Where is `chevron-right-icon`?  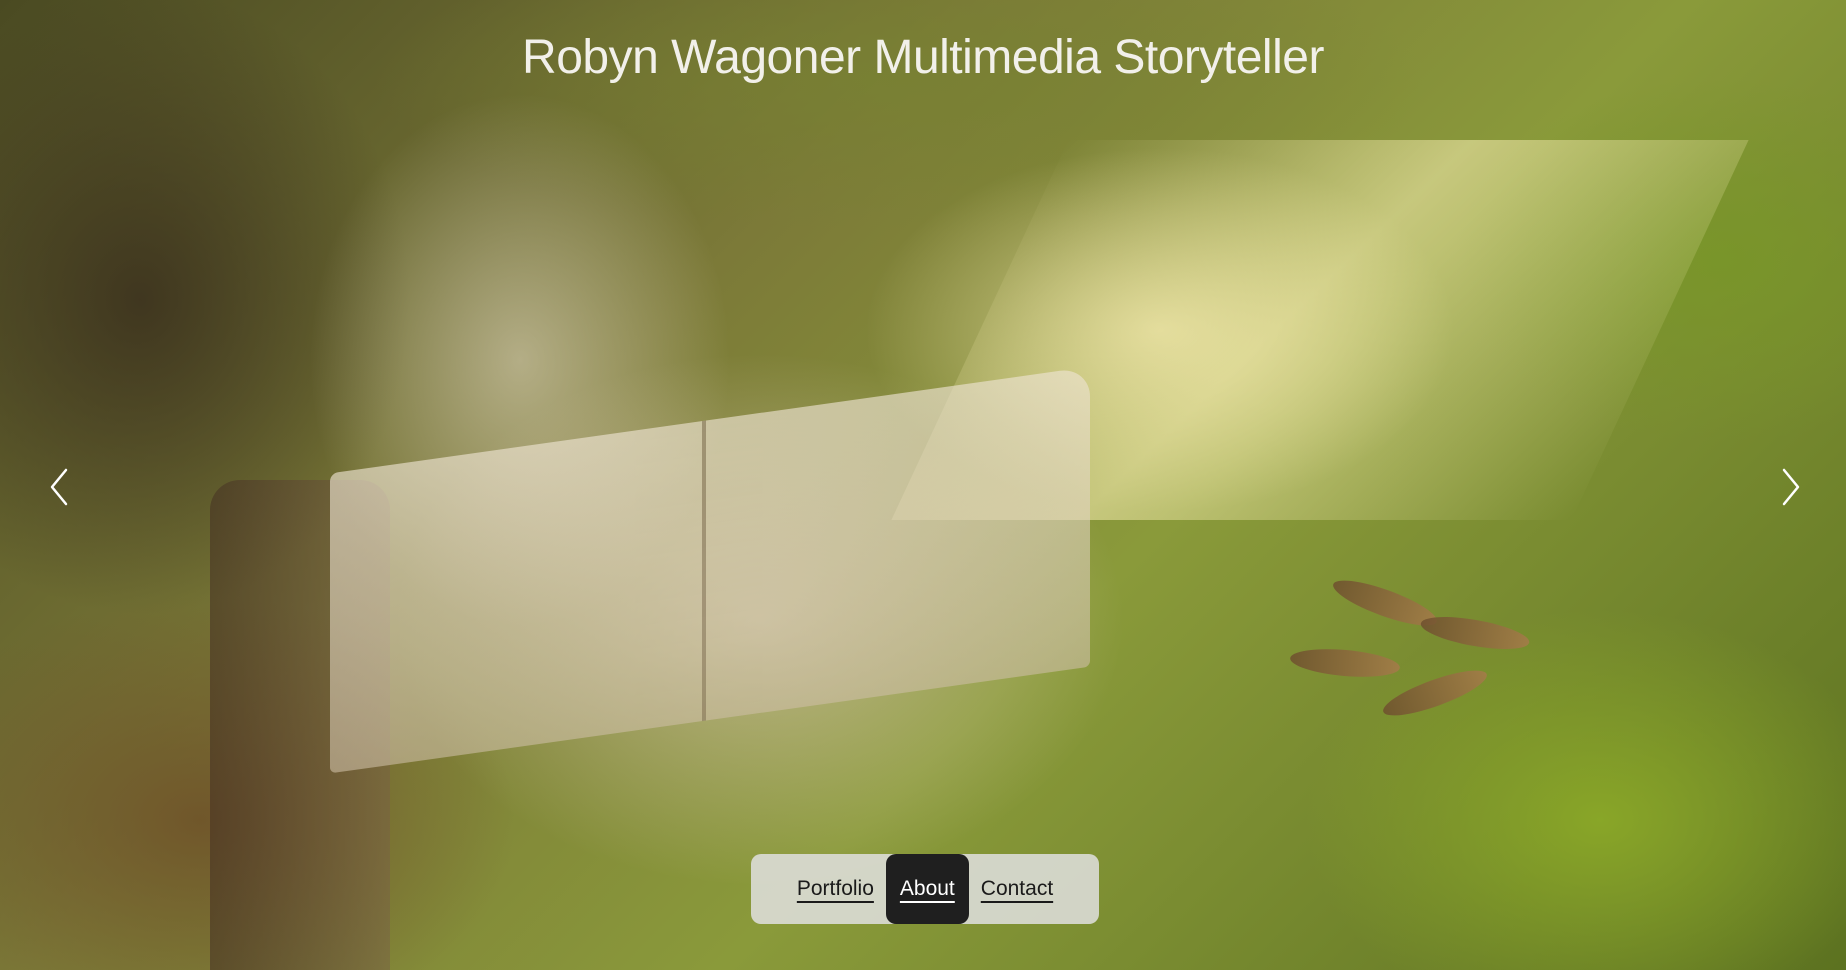
chevron-right-icon is located at coordinates (1791, 487).